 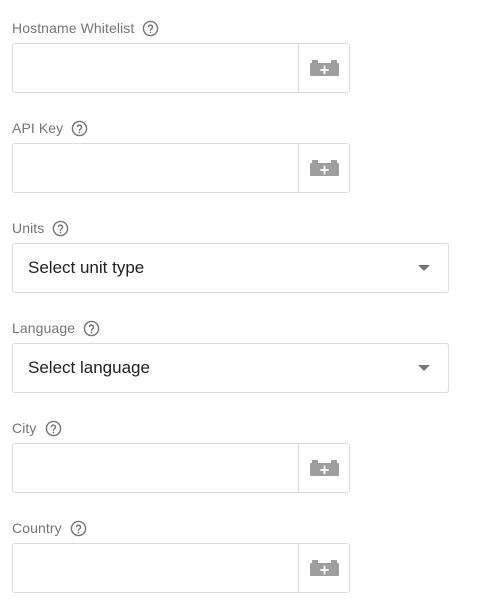 I want to click on api-key-field, so click(x=181, y=168).